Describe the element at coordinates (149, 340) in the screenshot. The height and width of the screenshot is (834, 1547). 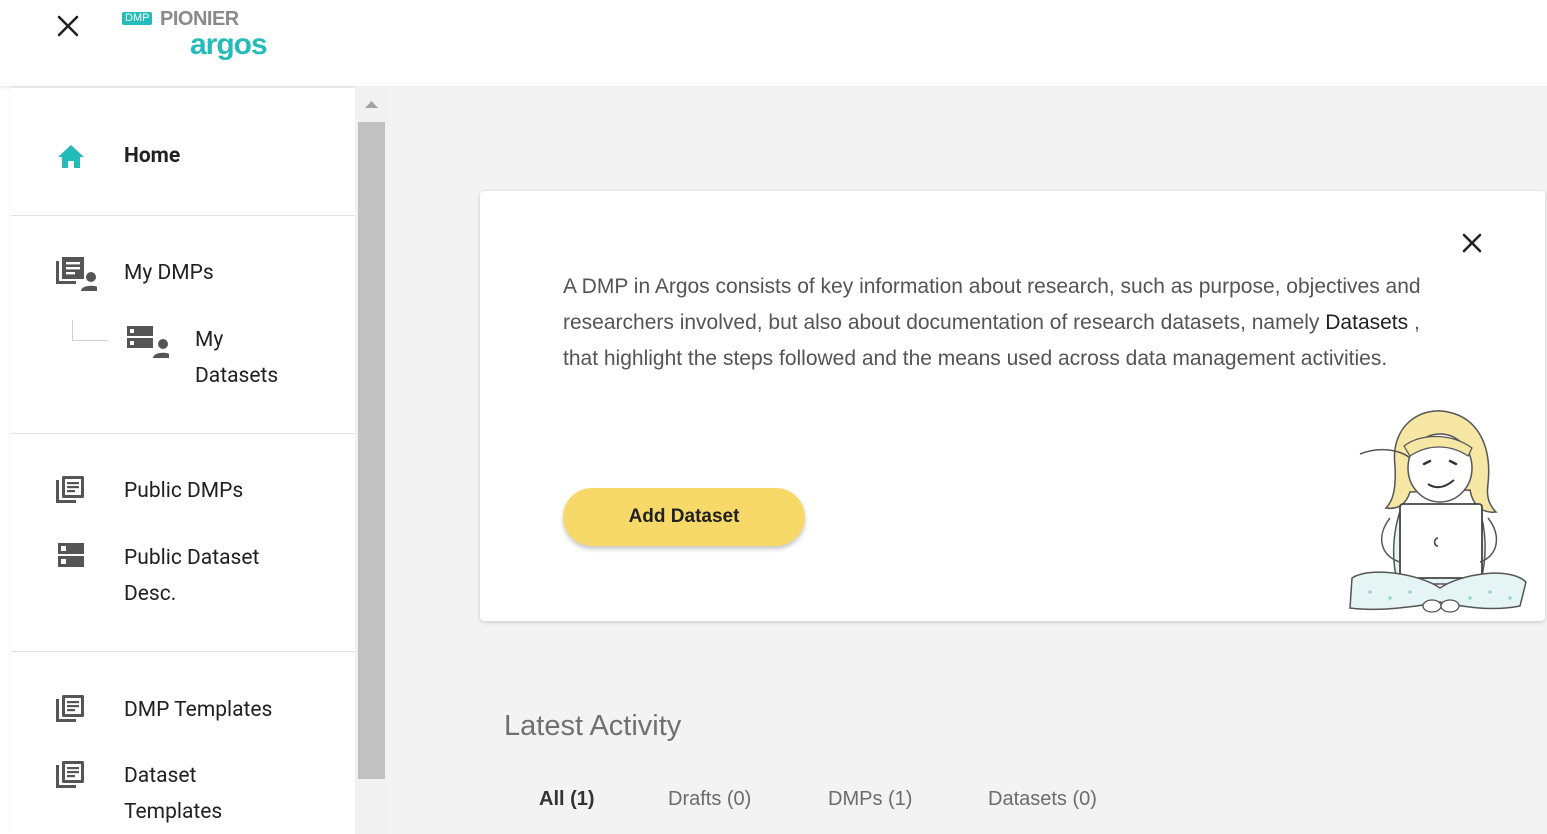
I see `dataset-user-icon` at that location.